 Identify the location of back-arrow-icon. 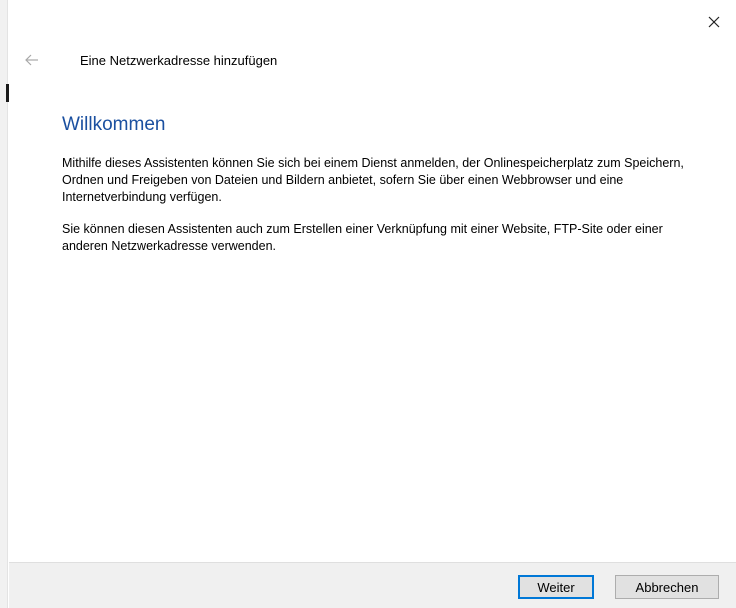
(31, 60).